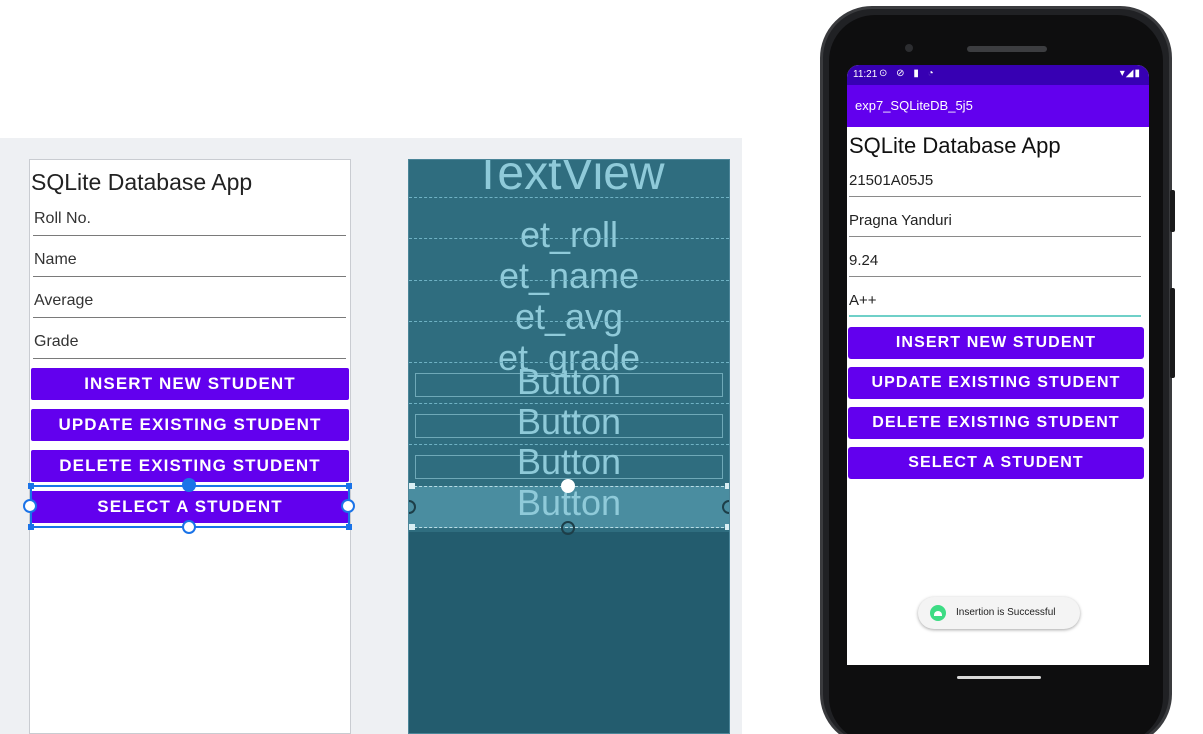  Describe the element at coordinates (1130, 73) in the screenshot. I see `status-signal-battery-icons: ▾◢▮` at that location.